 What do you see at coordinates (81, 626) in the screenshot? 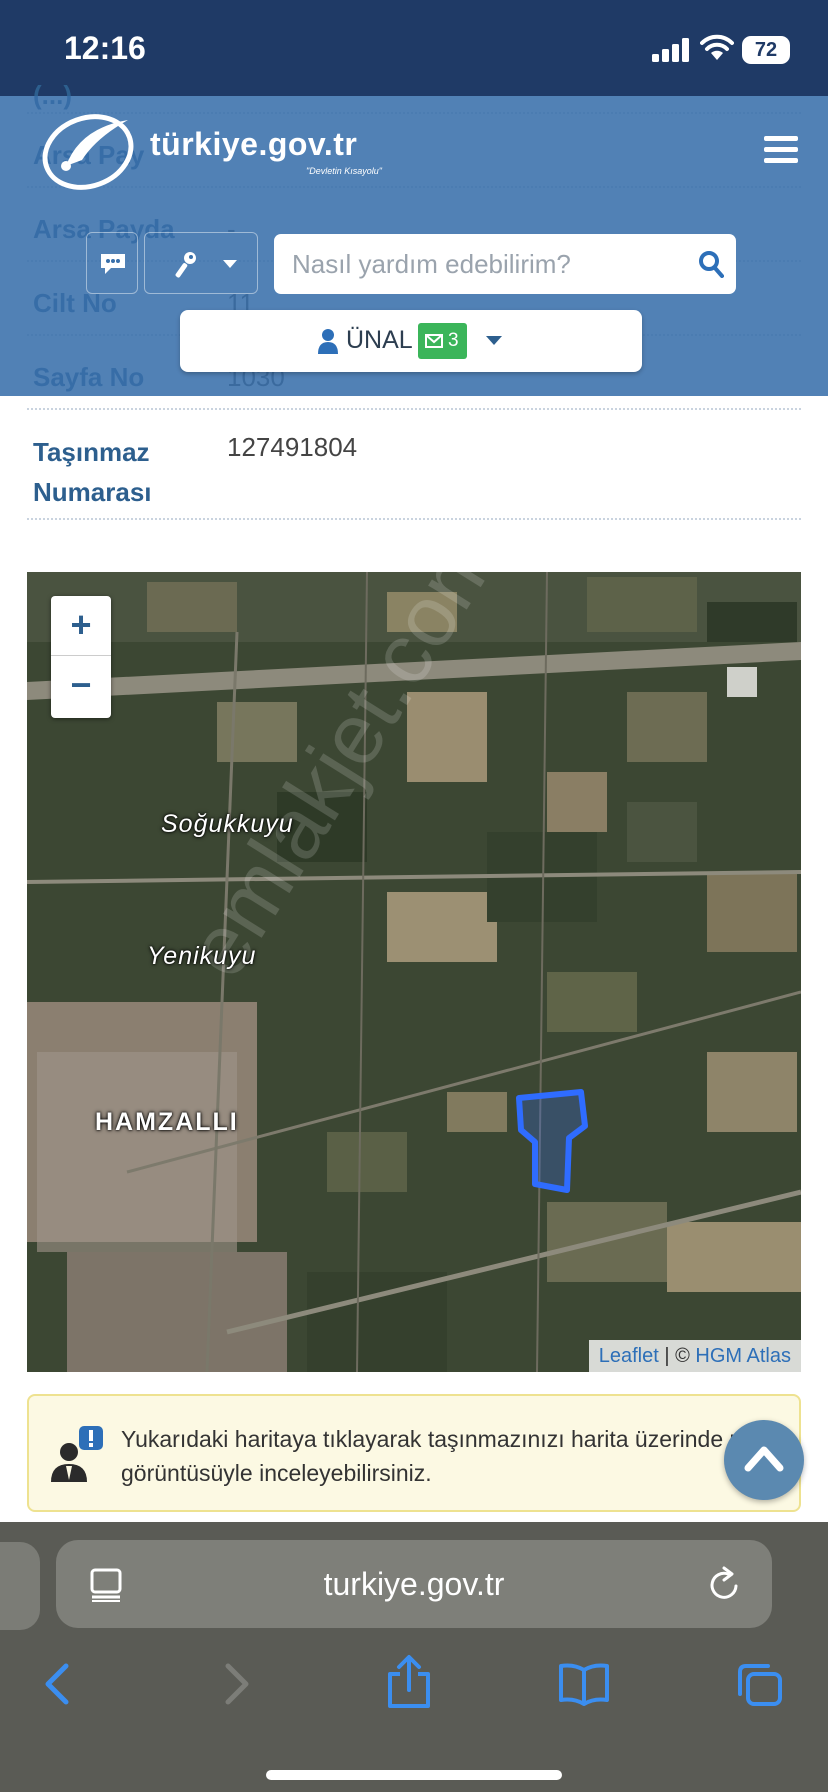
I see `zoom-in-button: +` at bounding box center [81, 626].